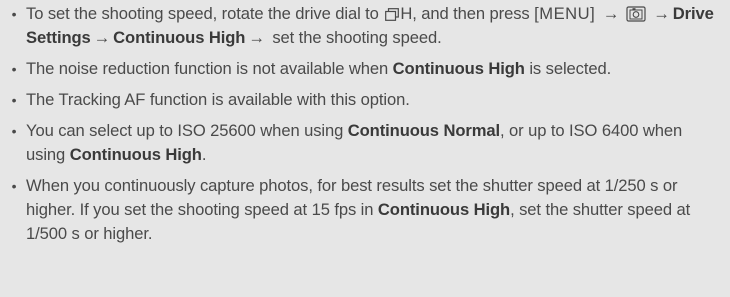 Image resolution: width=730 pixels, height=297 pixels. Describe the element at coordinates (568, 68) in the screenshot. I see `note-text: is selected.` at that location.